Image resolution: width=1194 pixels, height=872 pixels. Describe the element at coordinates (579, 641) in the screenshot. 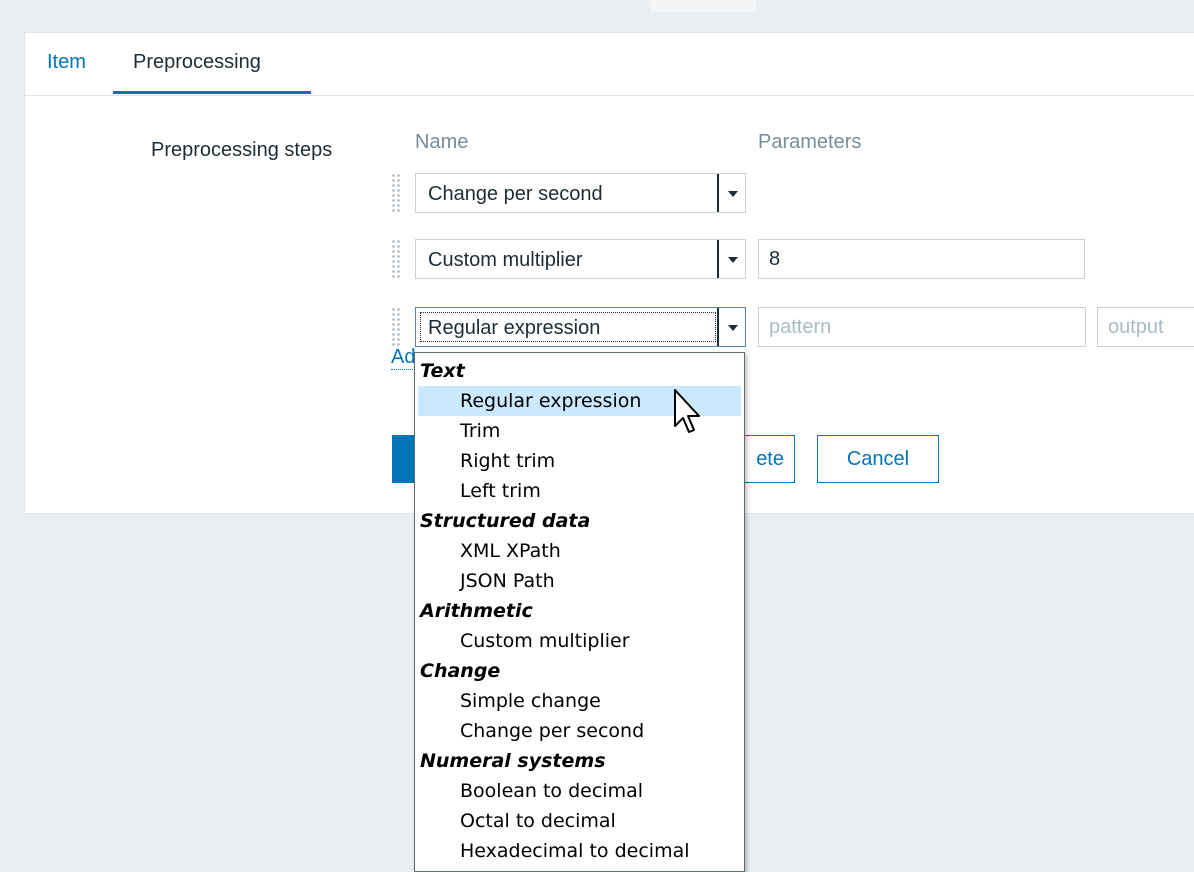

I see `option-custom-multiplier: Custom multiplier` at that location.